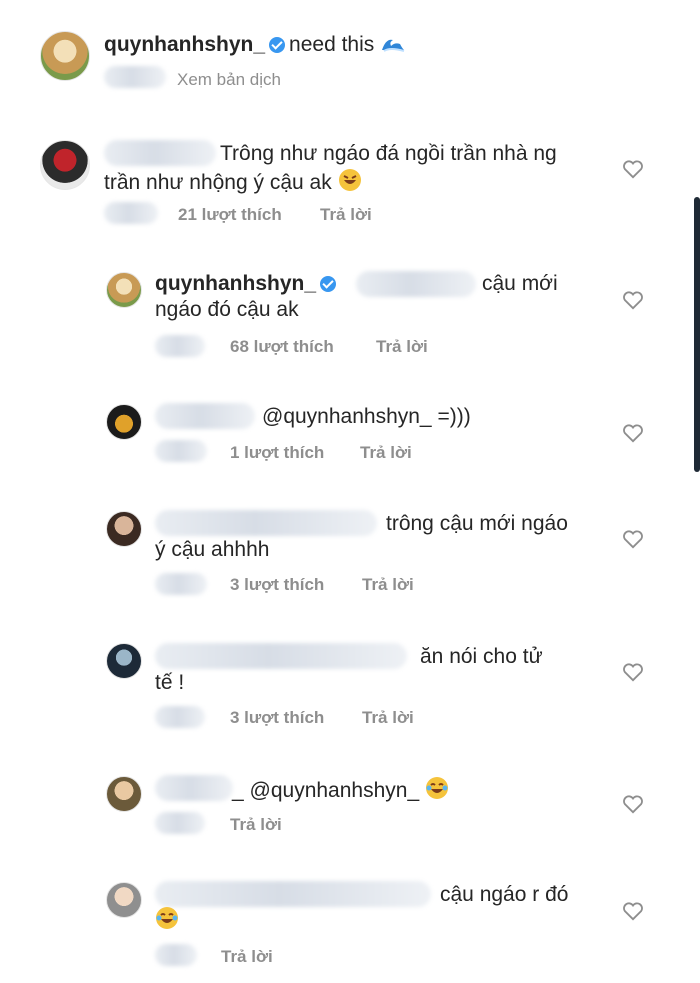  Describe the element at coordinates (230, 215) in the screenshot. I see `likes-count: 21 lượt thích` at that location.